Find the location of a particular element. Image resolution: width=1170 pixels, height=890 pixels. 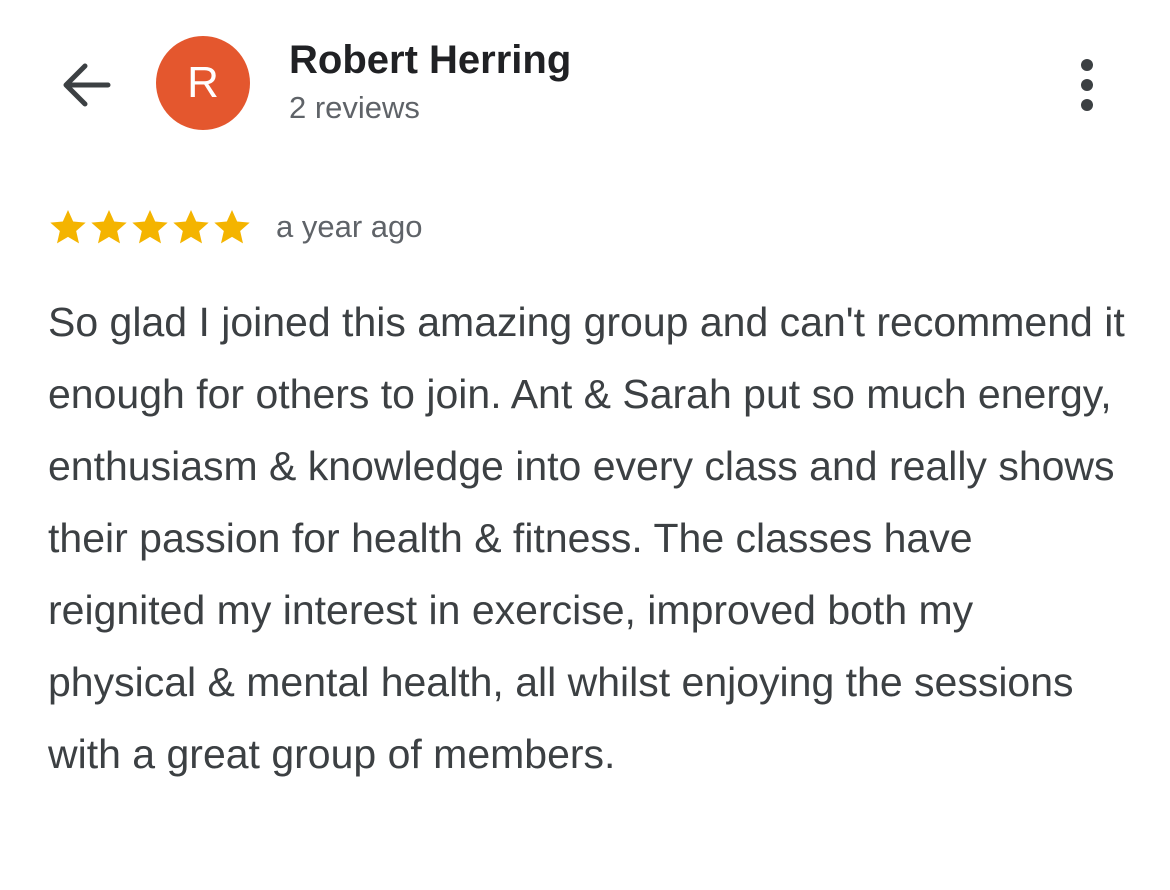

avatar: R is located at coordinates (203, 83).